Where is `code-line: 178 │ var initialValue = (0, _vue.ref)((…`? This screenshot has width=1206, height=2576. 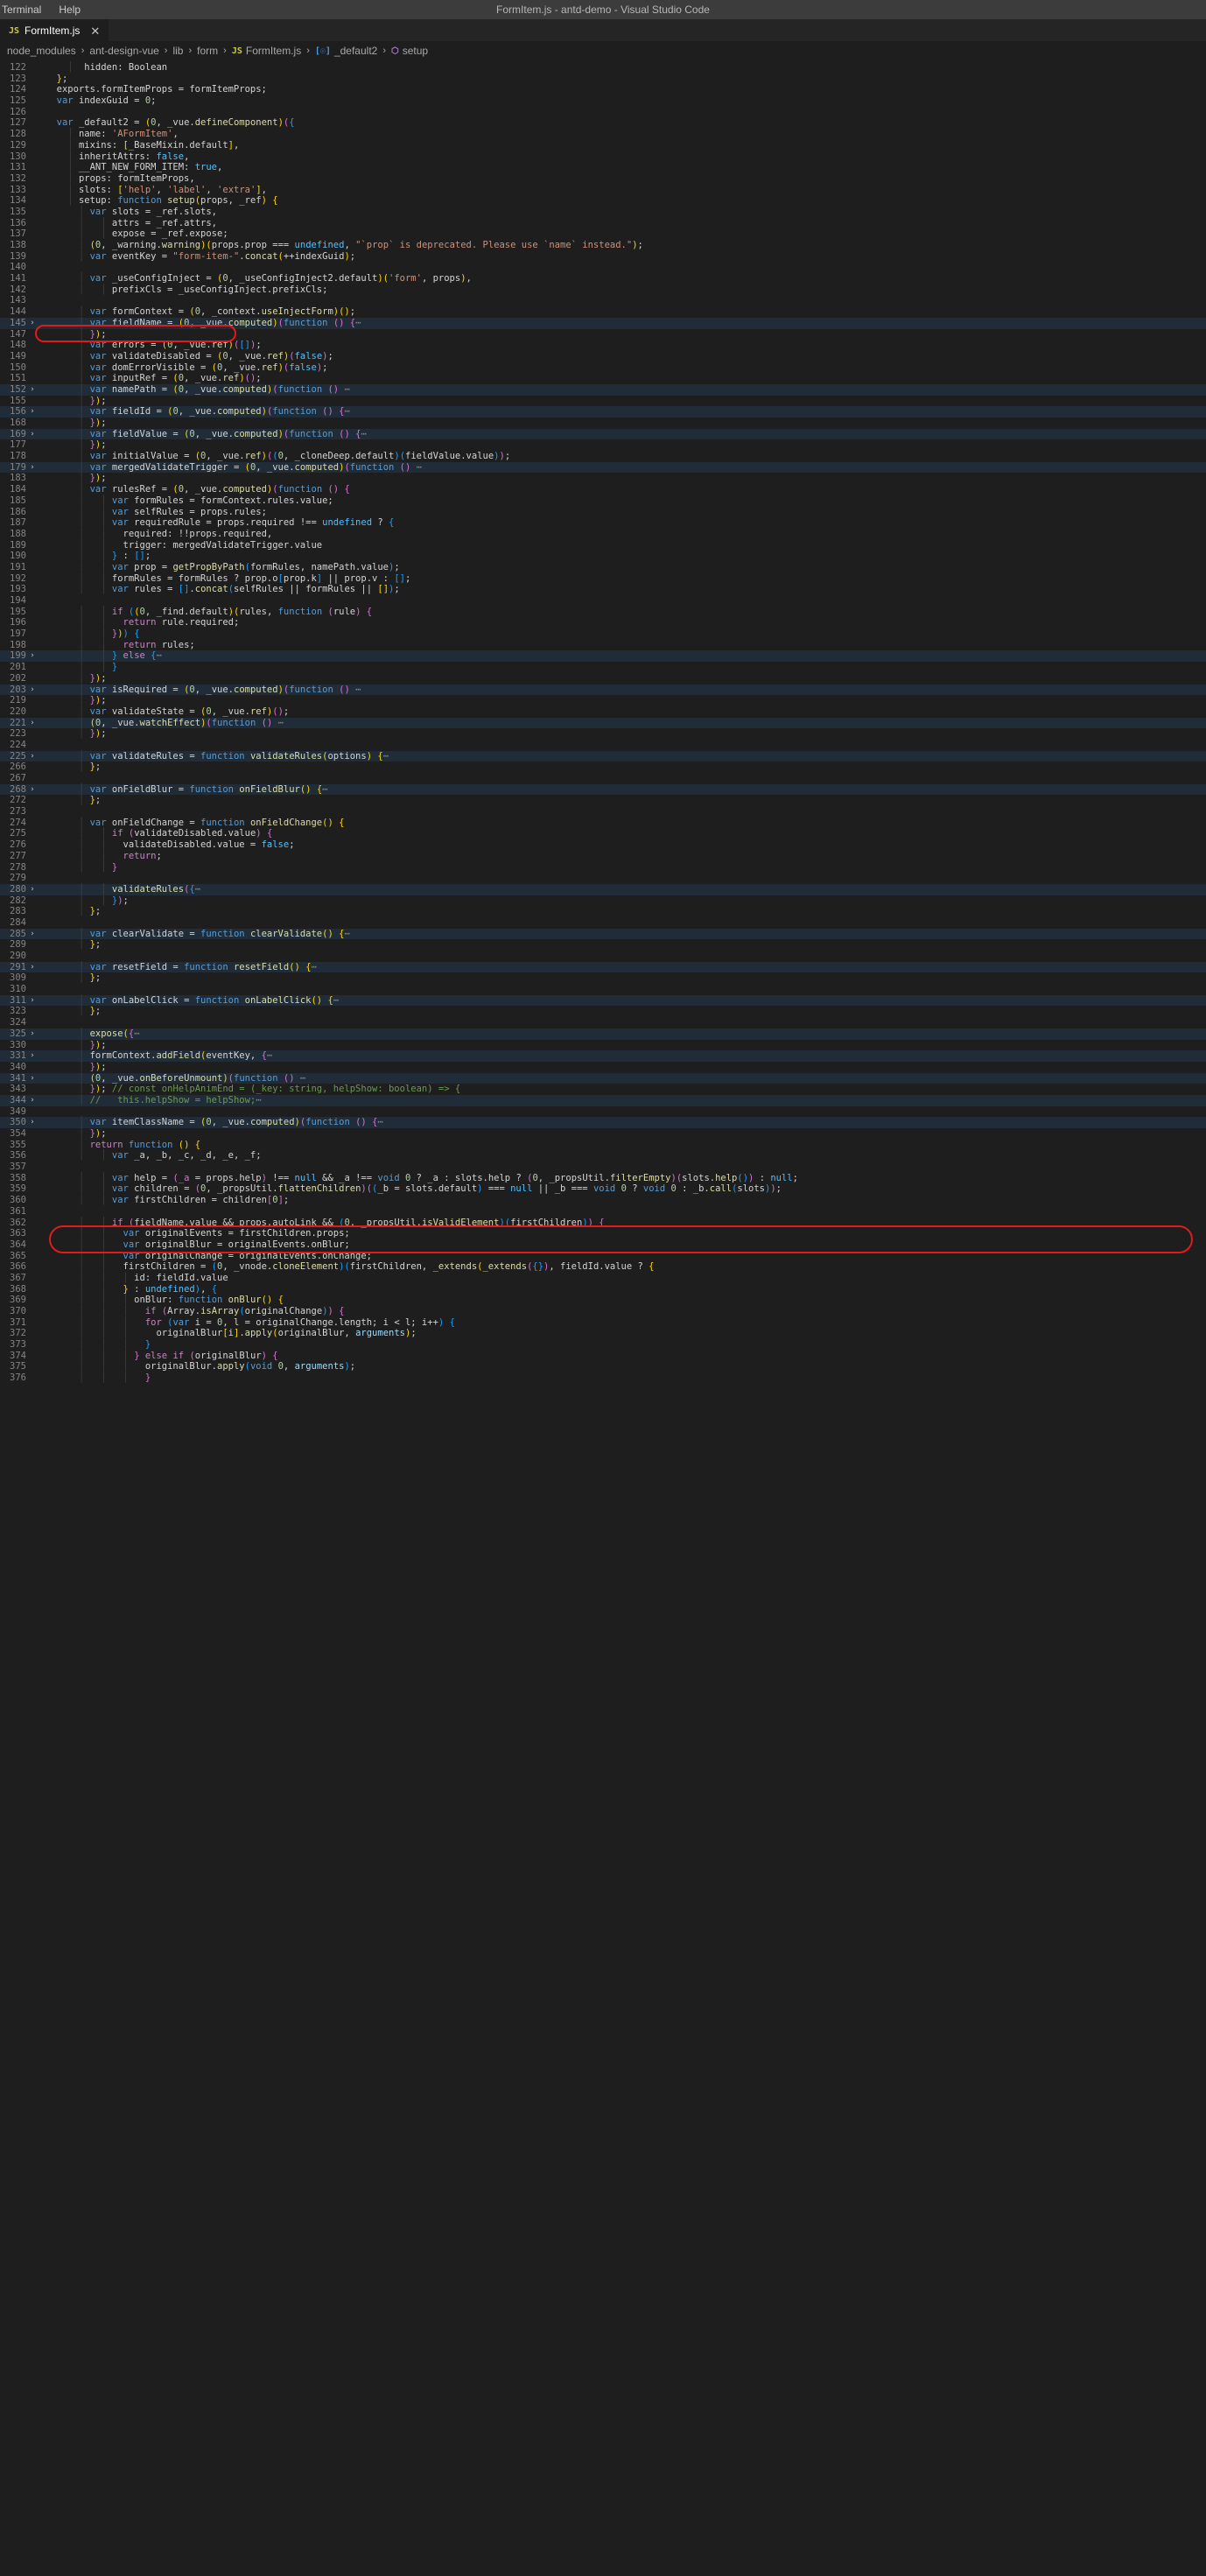 code-line: 178 │ var initialValue = (0, _vue.ref)((… is located at coordinates (603, 456).